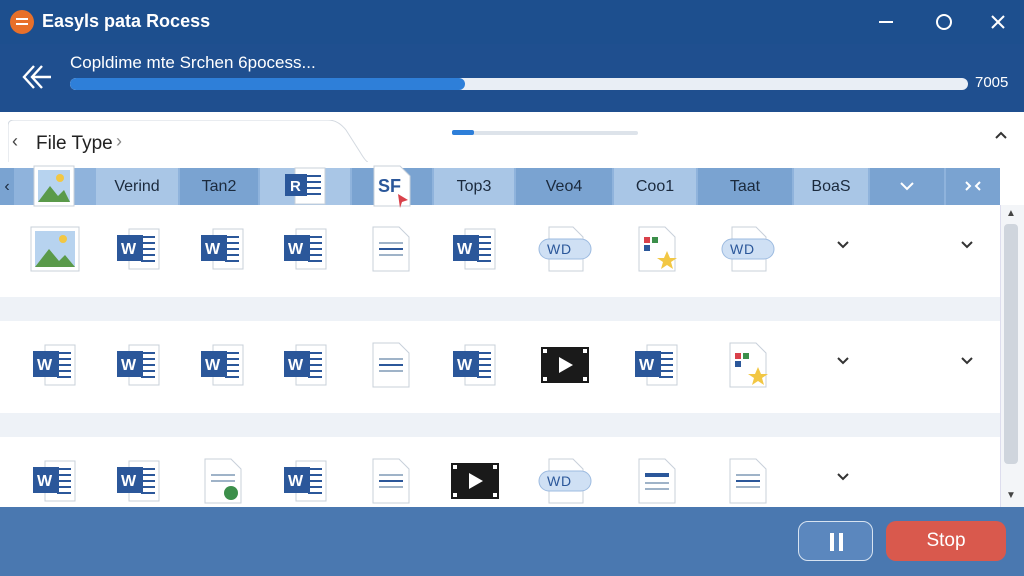 The height and width of the screenshot is (576, 1024). Describe the element at coordinates (126, 21) in the screenshot. I see `window-title: Easyls pata Rocess` at that location.